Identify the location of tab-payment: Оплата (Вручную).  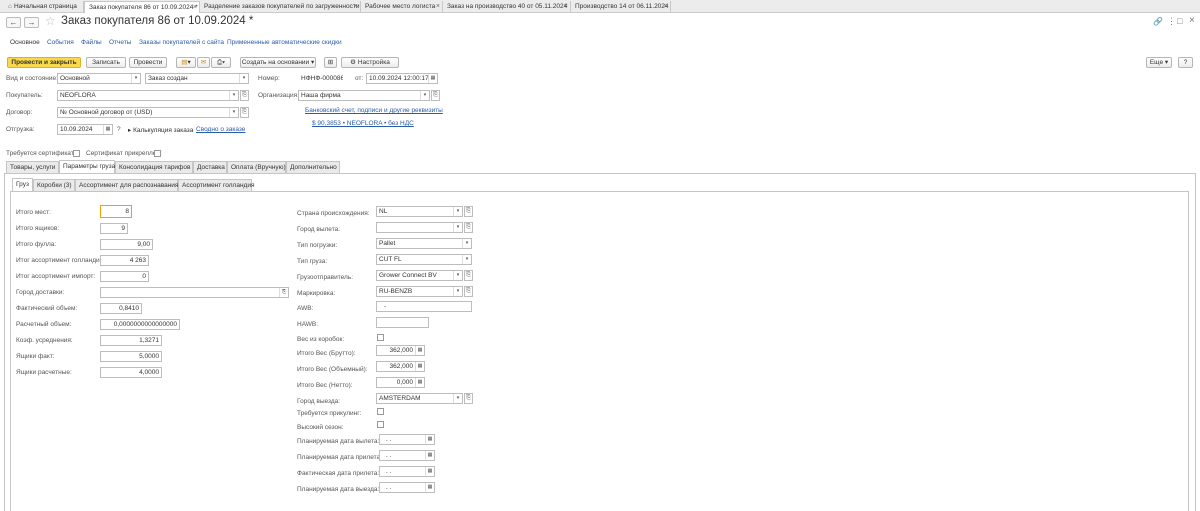
(256, 167).